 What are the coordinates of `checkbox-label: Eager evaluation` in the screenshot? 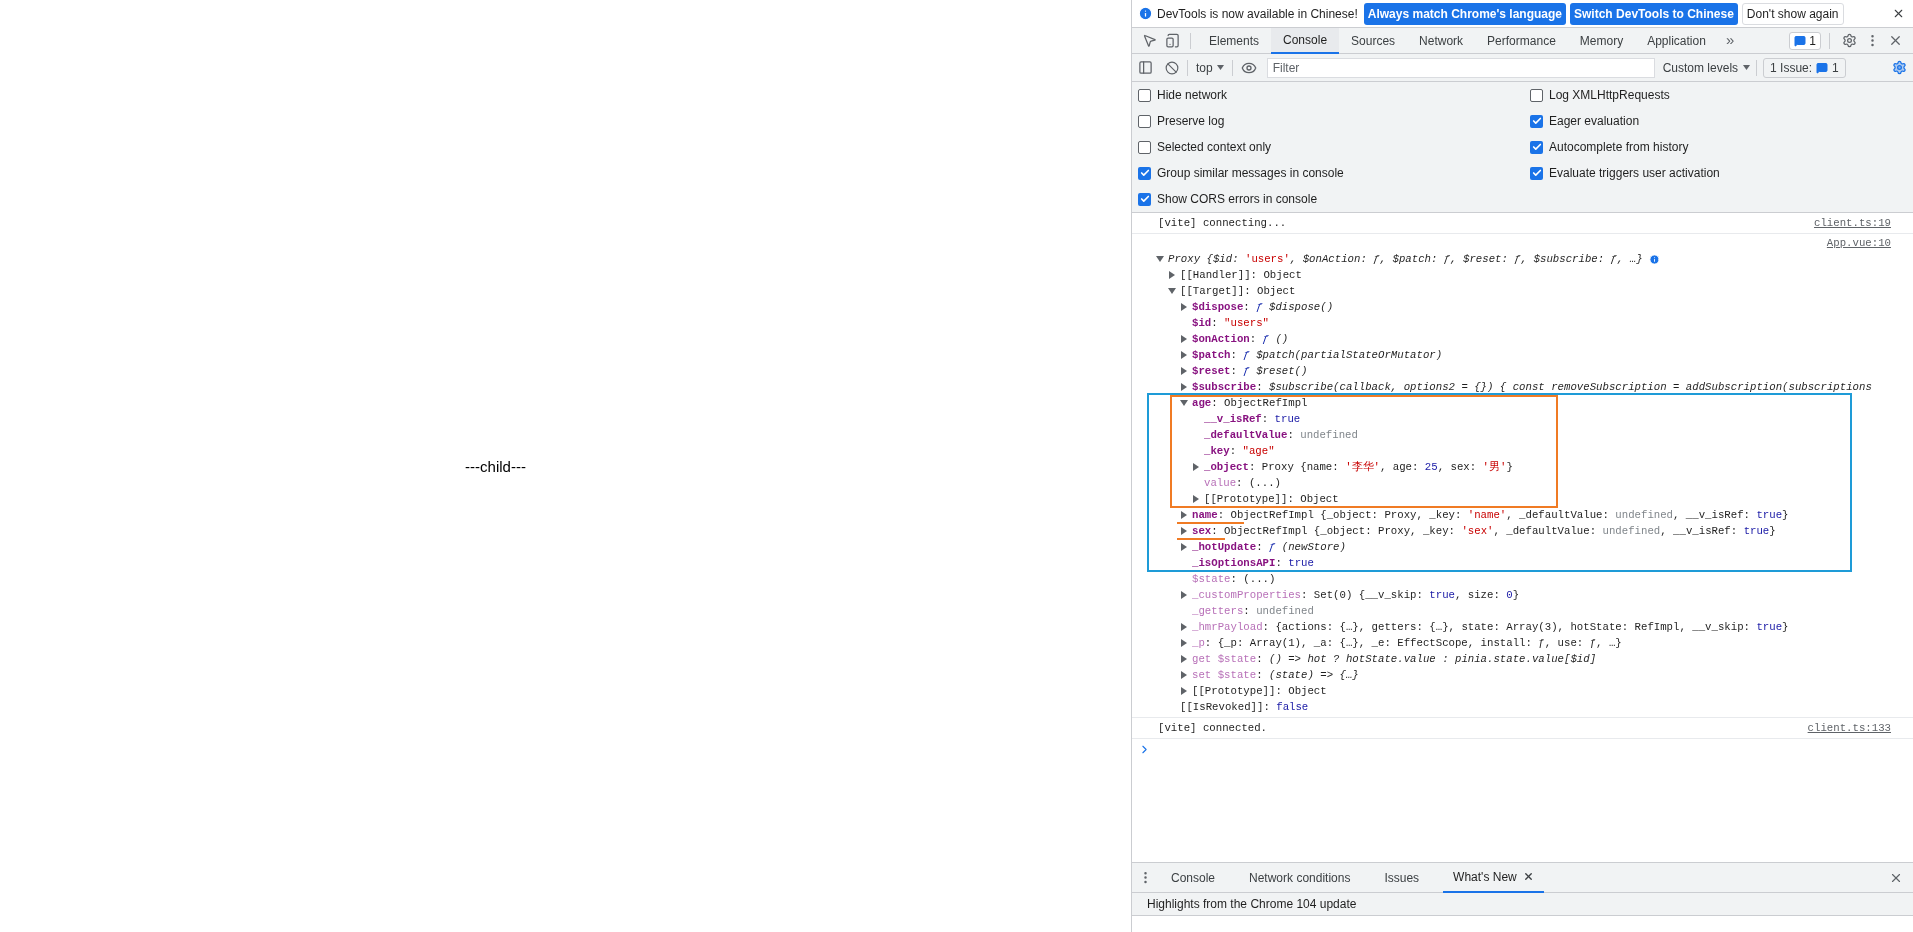 It's located at (1594, 121).